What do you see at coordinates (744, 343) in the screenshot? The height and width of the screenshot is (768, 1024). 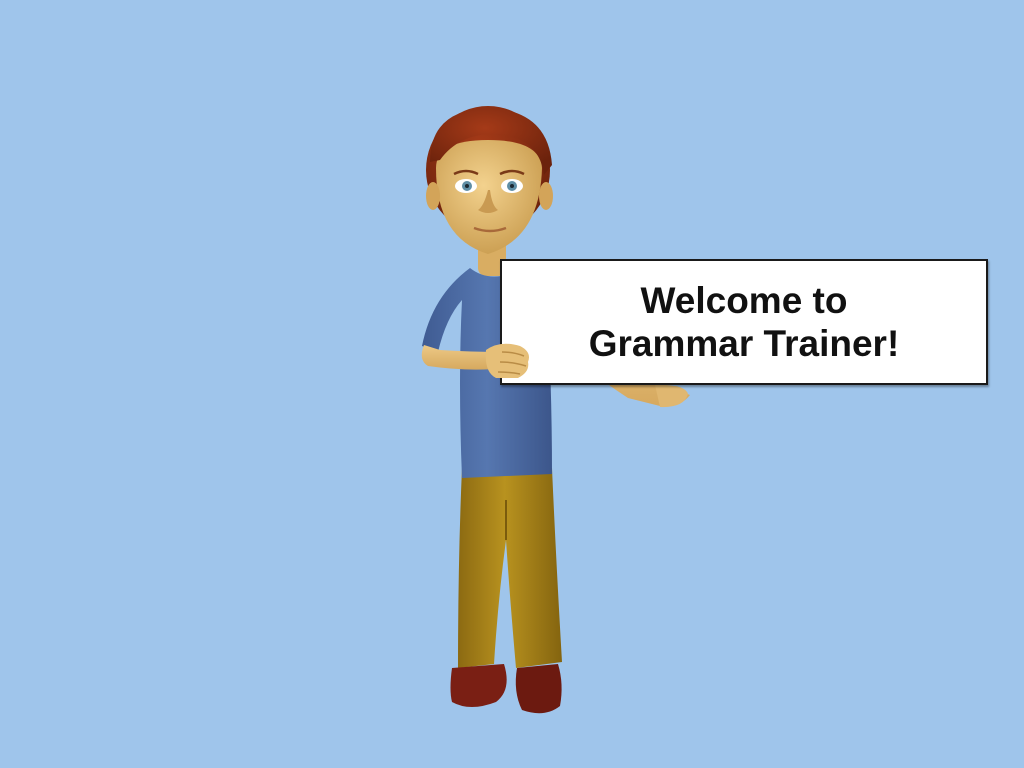 I see `sign-line-2: Grammar Trainer!` at bounding box center [744, 343].